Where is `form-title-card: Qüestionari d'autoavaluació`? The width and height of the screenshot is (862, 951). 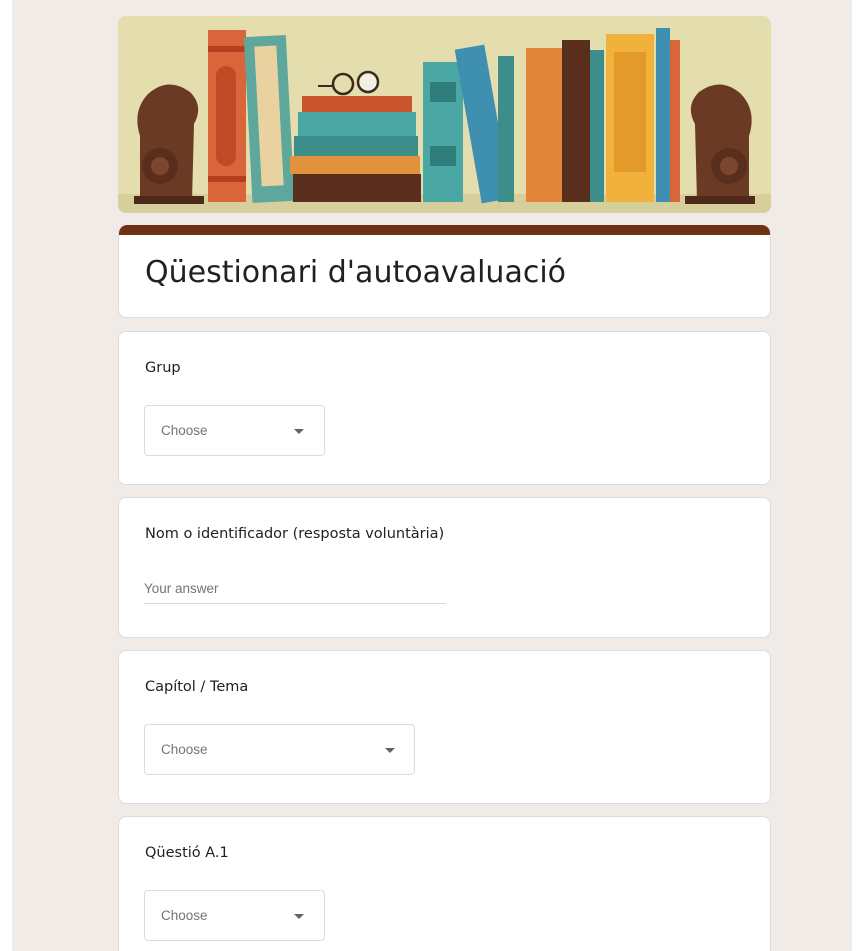
form-title-card: Qüestionari d'autoavaluació is located at coordinates (444, 271).